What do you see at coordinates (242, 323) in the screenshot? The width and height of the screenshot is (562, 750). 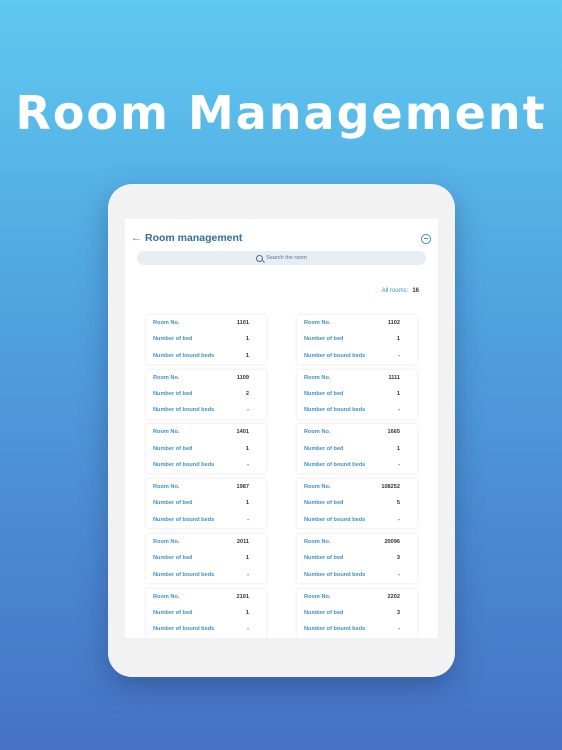 I see `room-no-value: 1101` at bounding box center [242, 323].